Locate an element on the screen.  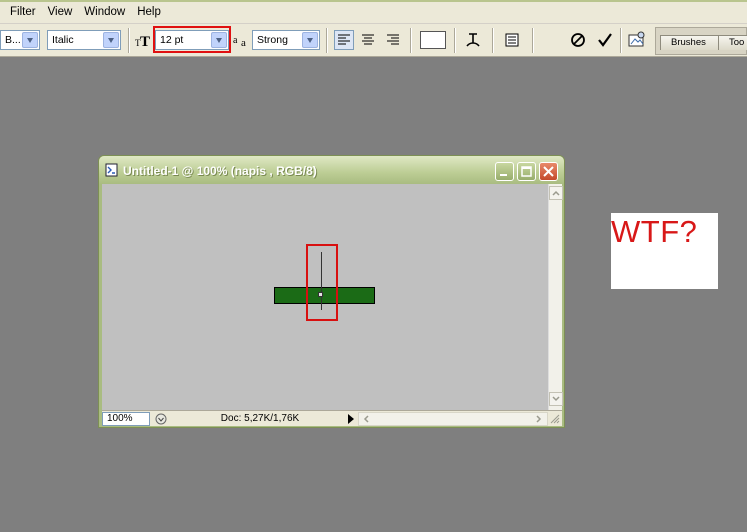
menu-window: Window is located at coordinates (104, 12).